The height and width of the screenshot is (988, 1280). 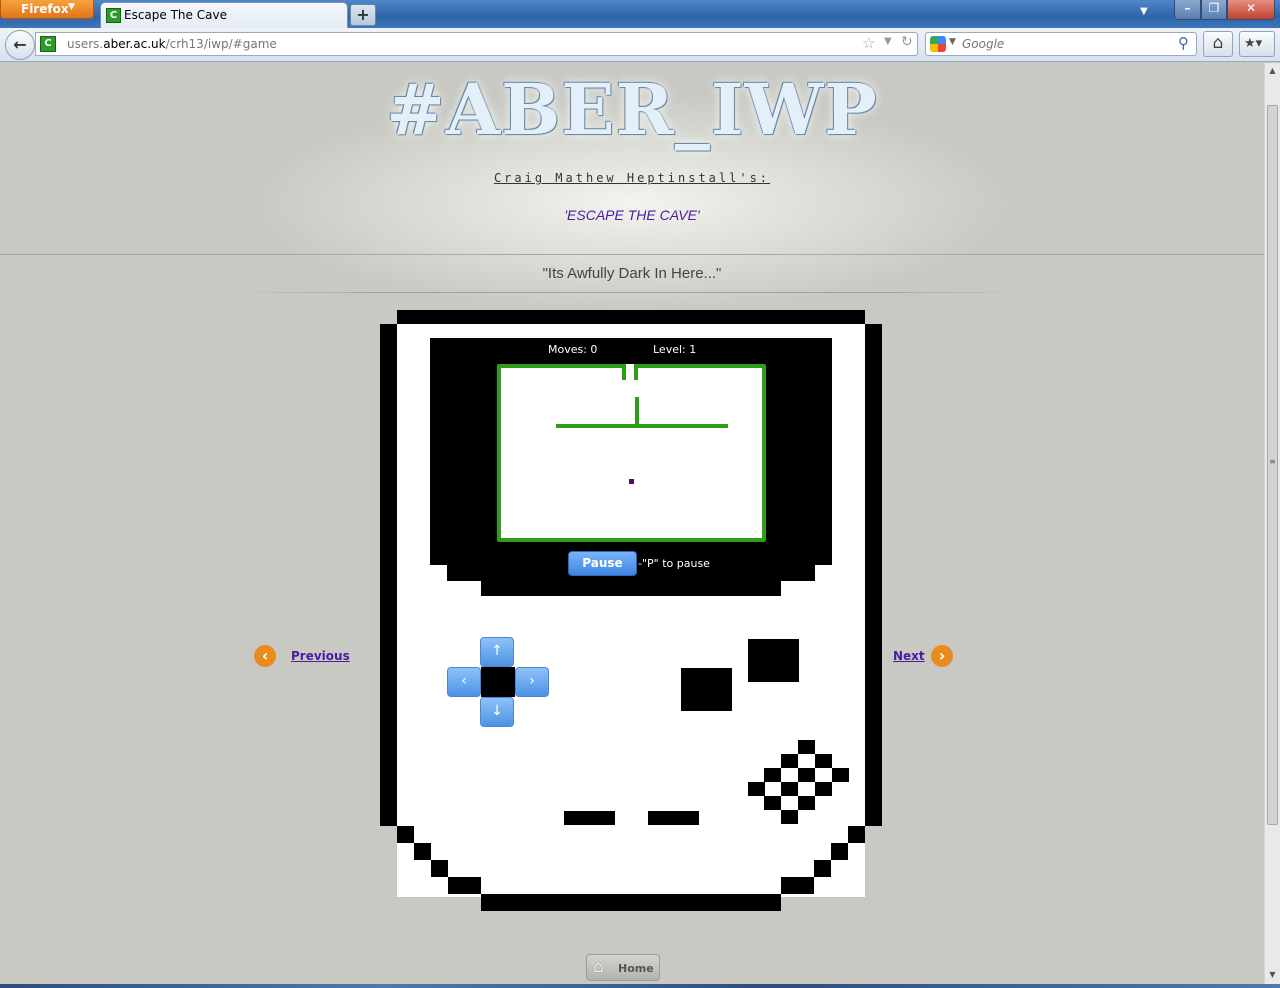 I want to click on address-bar: C users.aber.ac.uk/crh13/iwp/#game ☆ ▼ ↻, so click(x=476, y=44).